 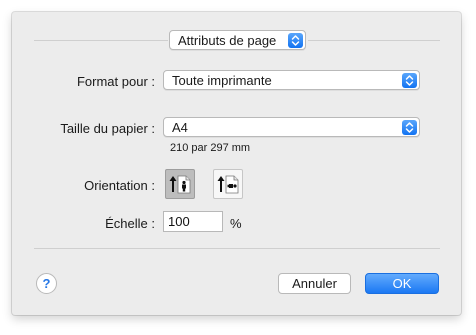 What do you see at coordinates (402, 283) in the screenshot?
I see `ok-button: OK` at bounding box center [402, 283].